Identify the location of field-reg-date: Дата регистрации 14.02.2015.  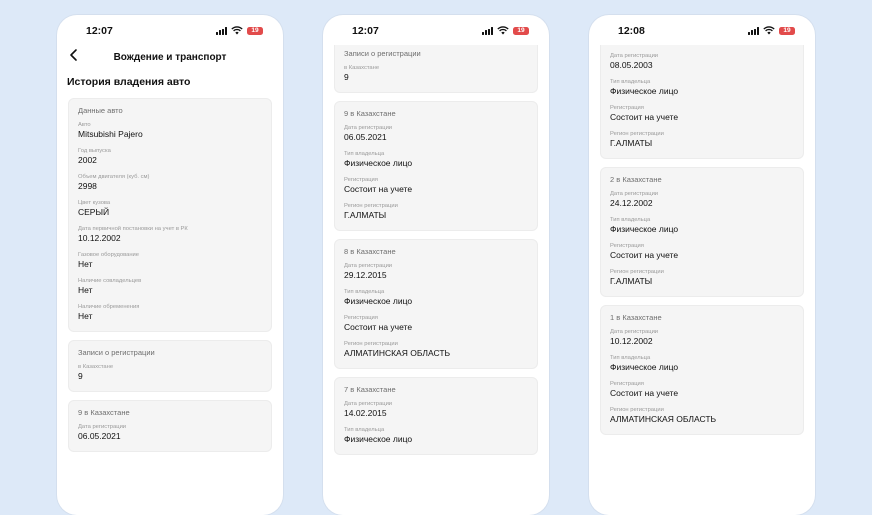
(436, 409).